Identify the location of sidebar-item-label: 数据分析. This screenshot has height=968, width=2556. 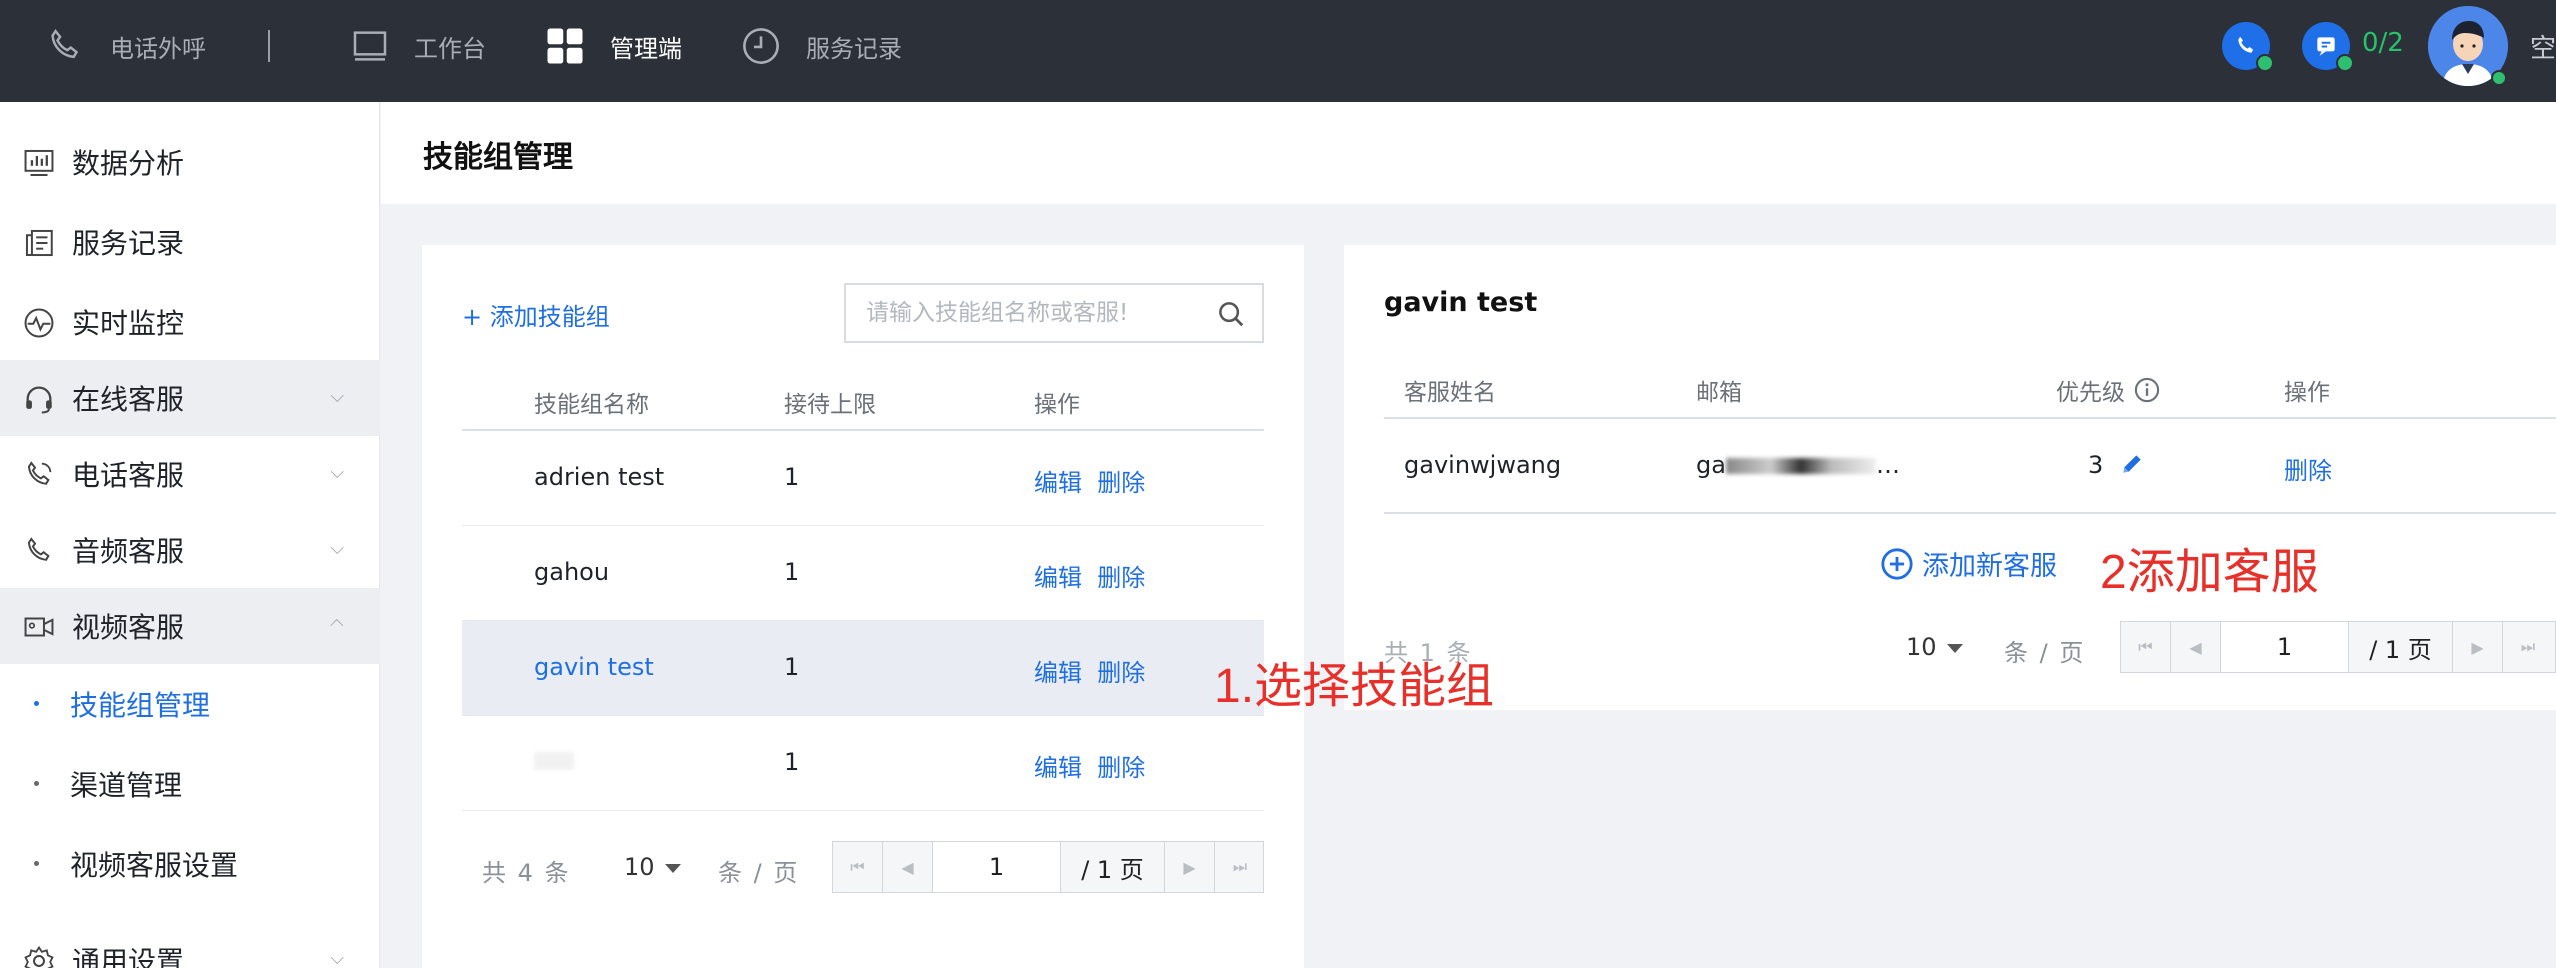
(128, 163).